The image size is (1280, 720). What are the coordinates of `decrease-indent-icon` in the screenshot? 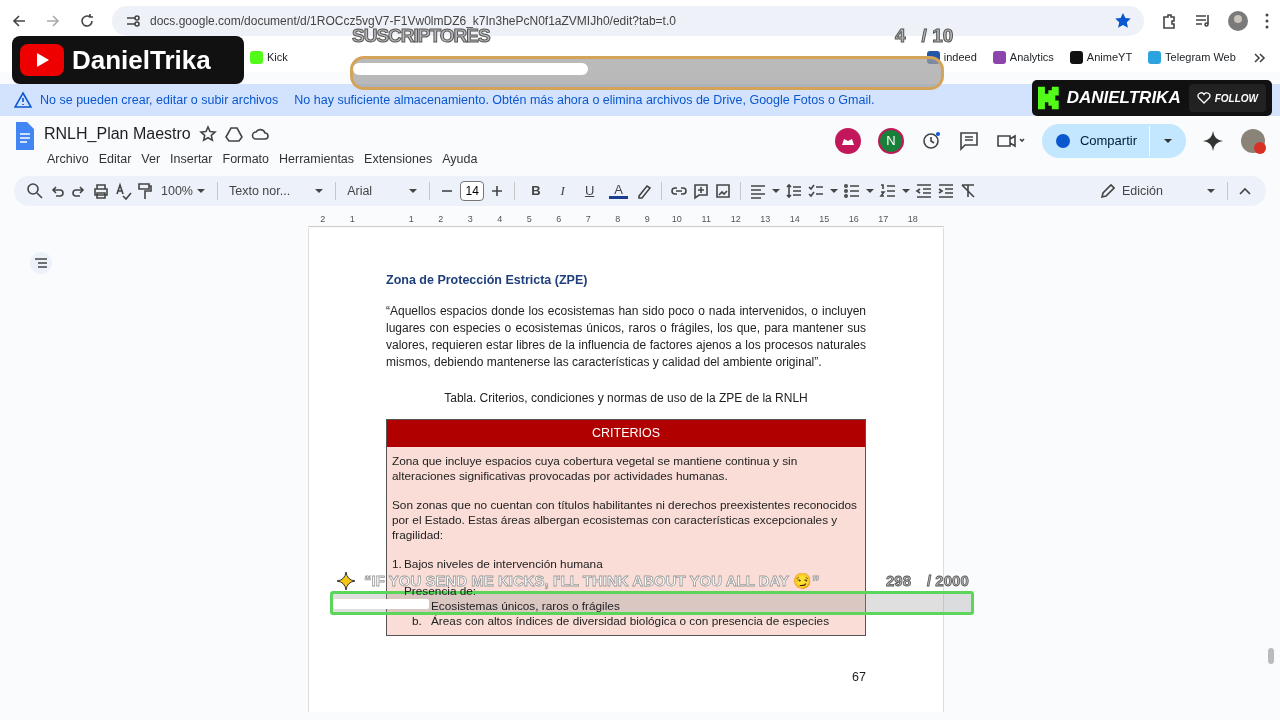 It's located at (923, 191).